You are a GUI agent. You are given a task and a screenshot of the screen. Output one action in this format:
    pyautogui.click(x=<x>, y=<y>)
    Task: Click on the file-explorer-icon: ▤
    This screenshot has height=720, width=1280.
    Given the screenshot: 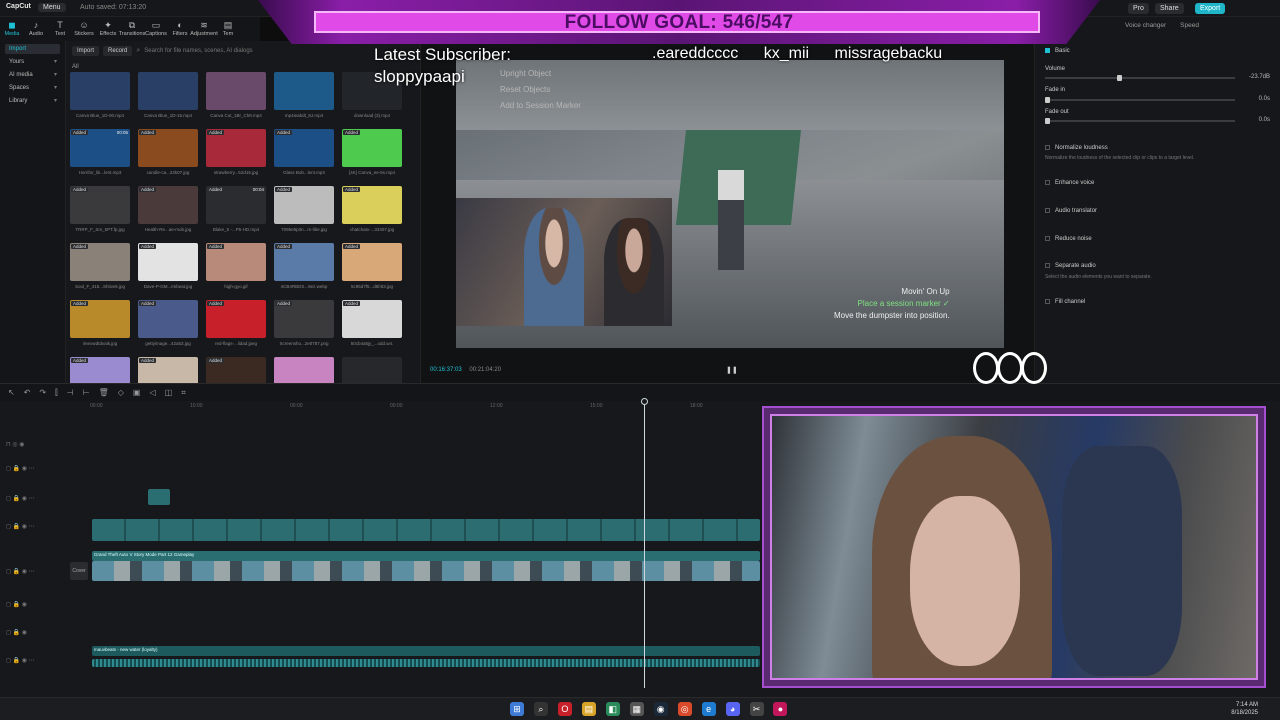 What is the action you would take?
    pyautogui.click(x=588, y=709)
    